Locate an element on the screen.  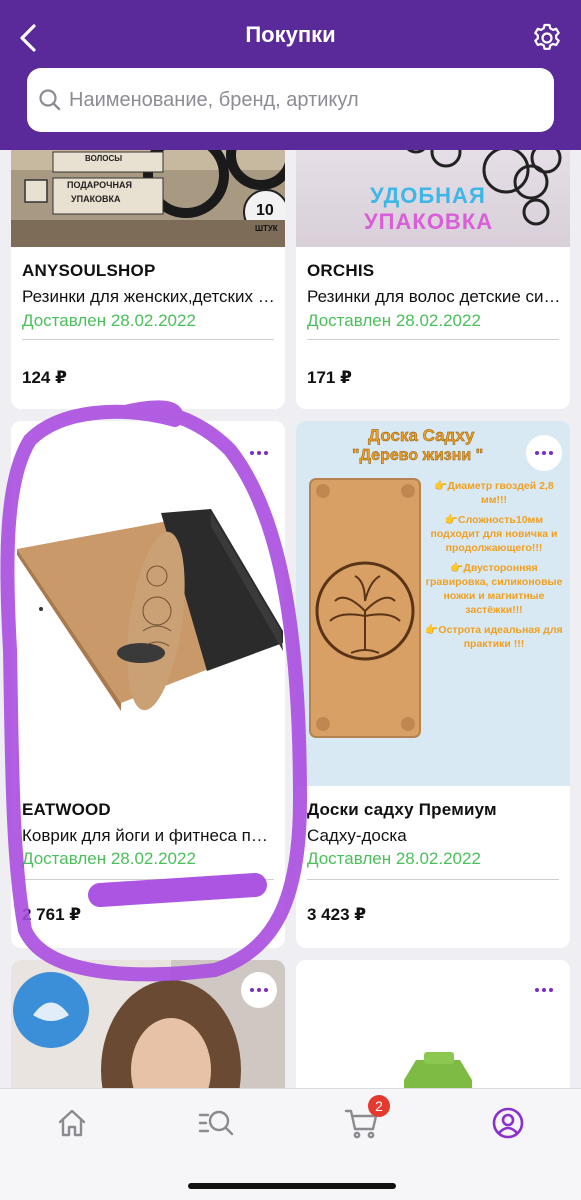
profile-icon is located at coordinates (508, 1123).